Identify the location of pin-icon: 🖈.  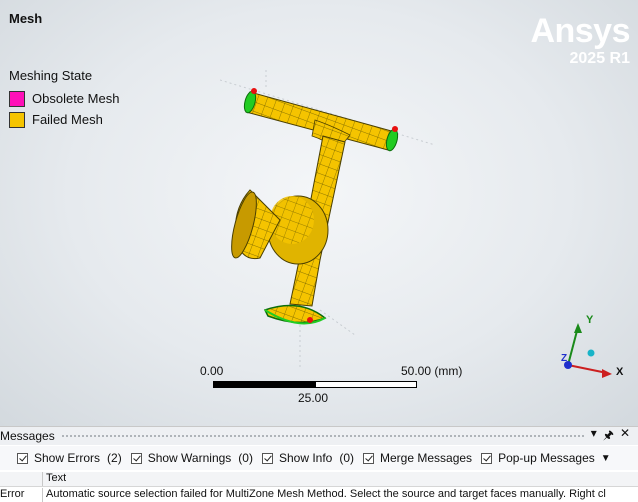
(608, 436).